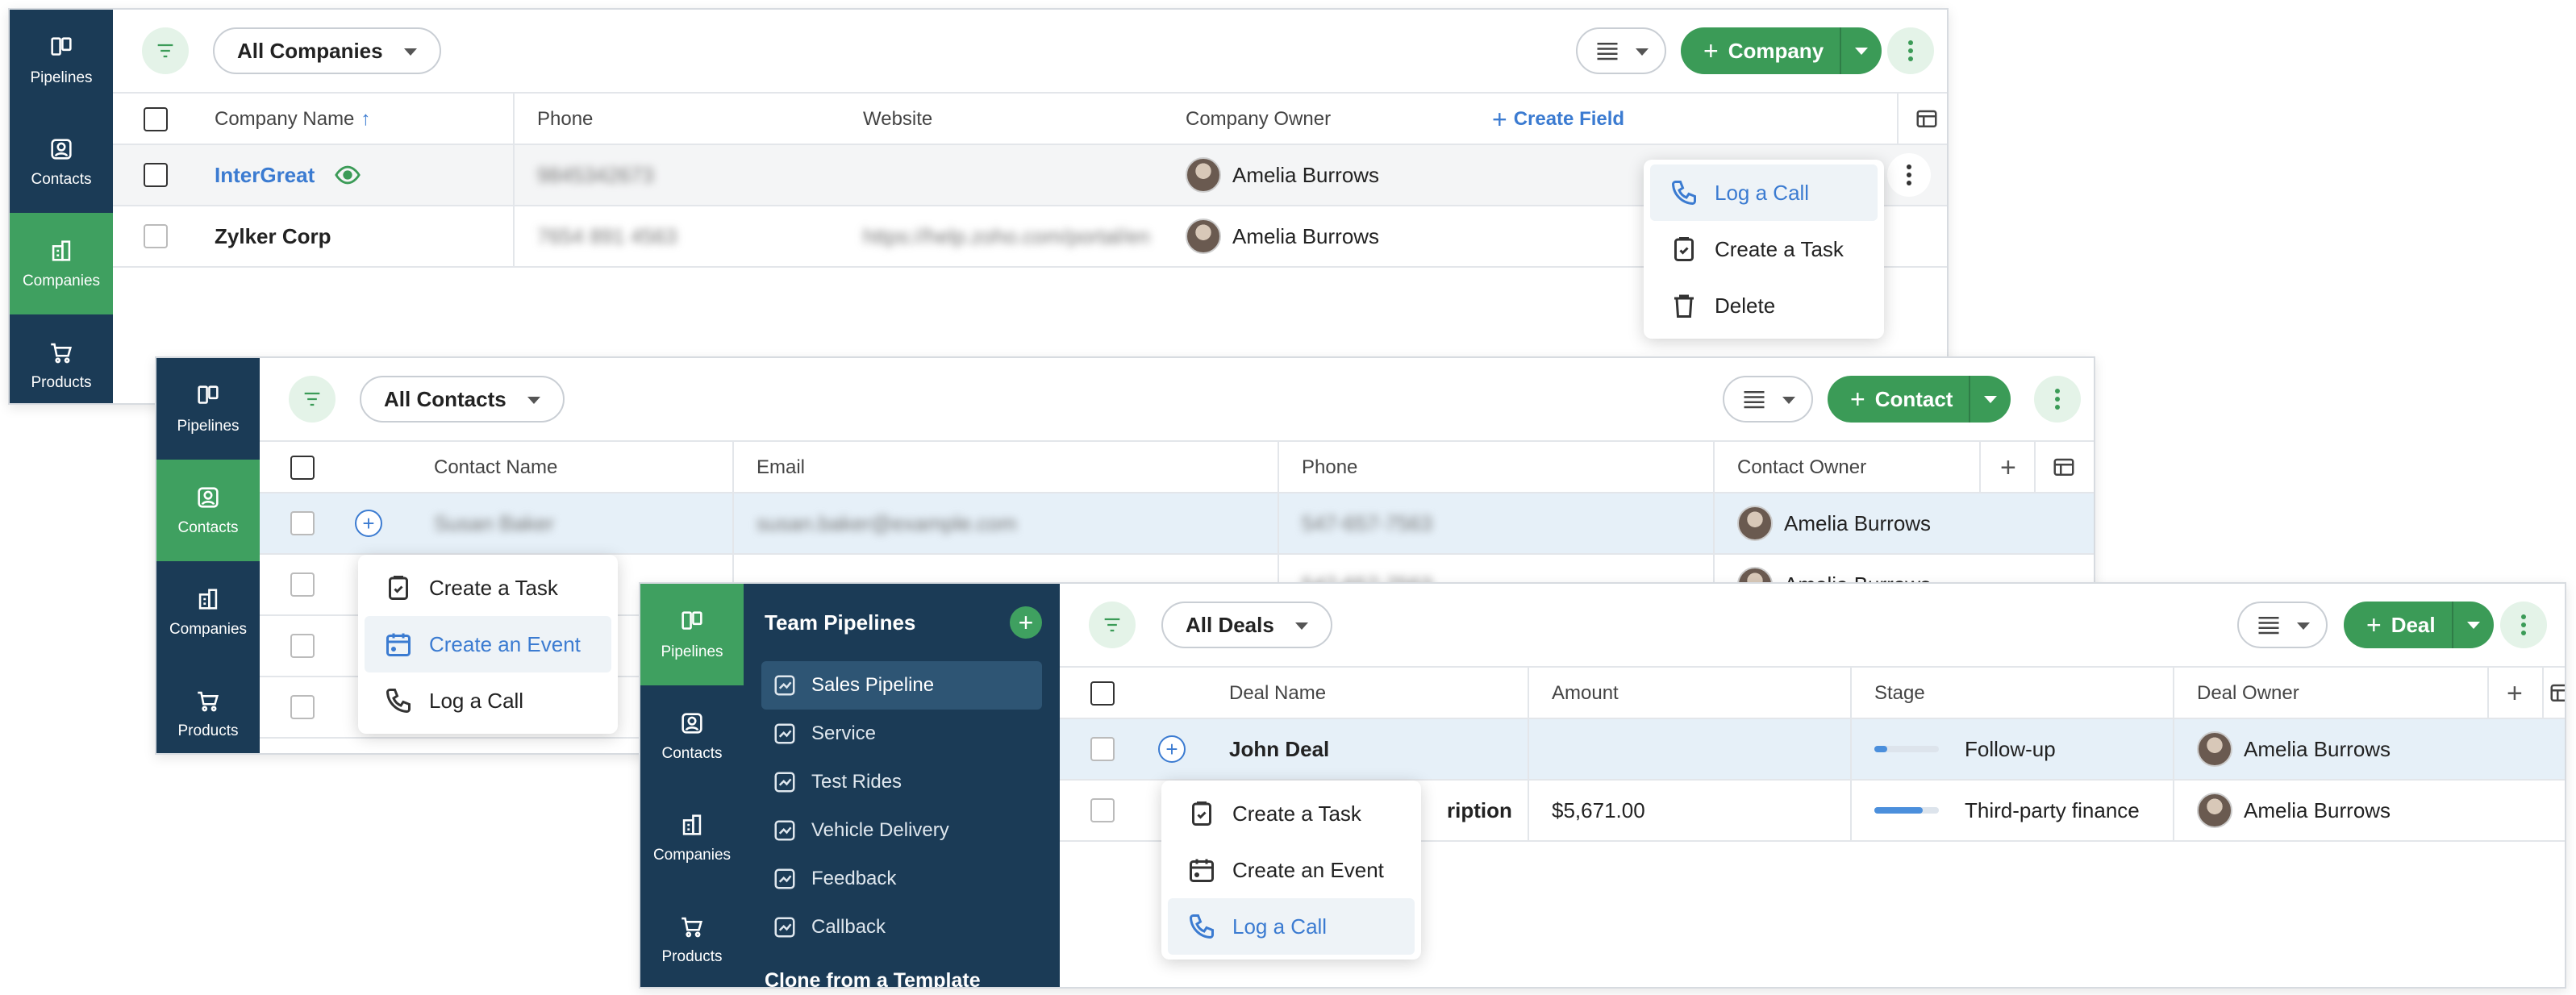 The width and height of the screenshot is (2576, 995). Describe the element at coordinates (1764, 305) in the screenshot. I see `menu-delete: Delete` at that location.